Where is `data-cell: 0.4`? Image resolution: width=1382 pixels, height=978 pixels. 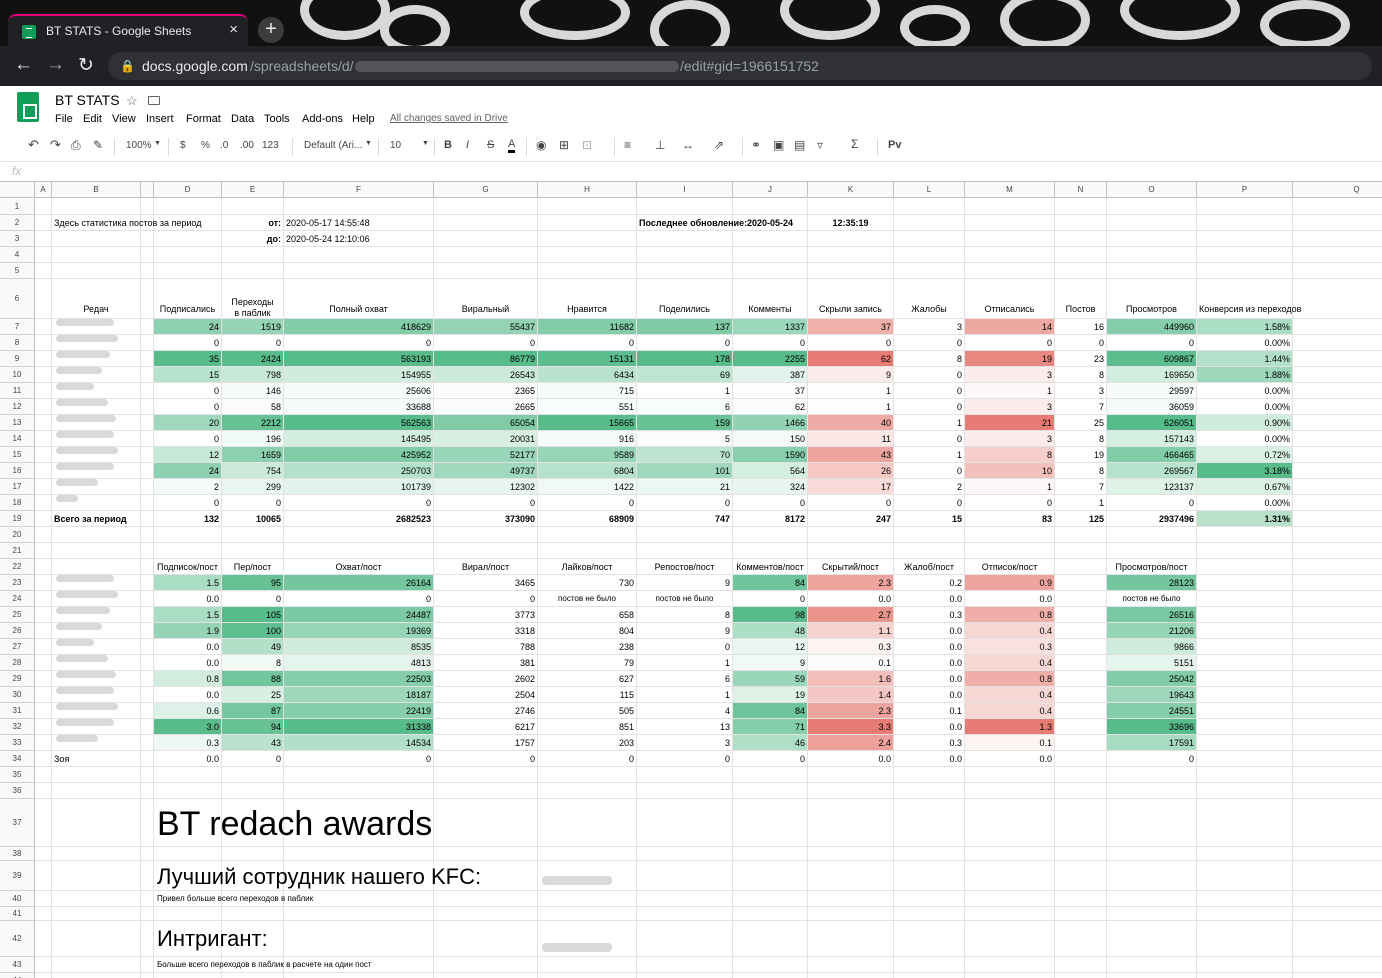 data-cell: 0.4 is located at coordinates (1010, 695).